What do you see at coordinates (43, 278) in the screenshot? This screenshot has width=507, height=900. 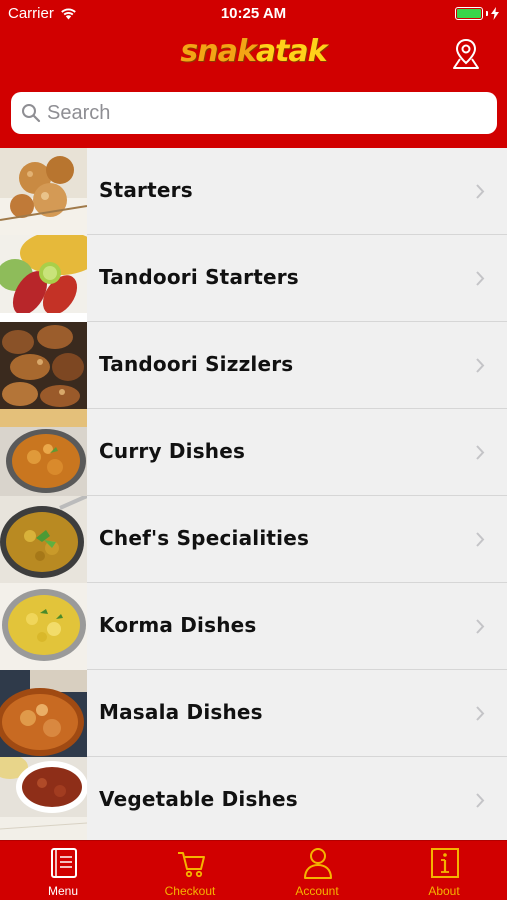 I see `tandoori-starters-thumbnail` at bounding box center [43, 278].